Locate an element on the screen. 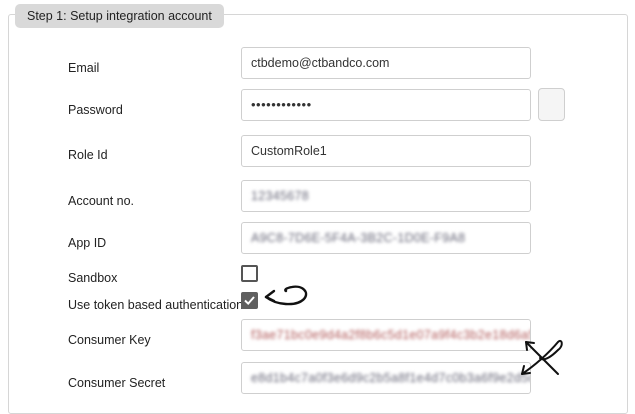 The height and width of the screenshot is (414, 635). show-password-button is located at coordinates (551, 104).